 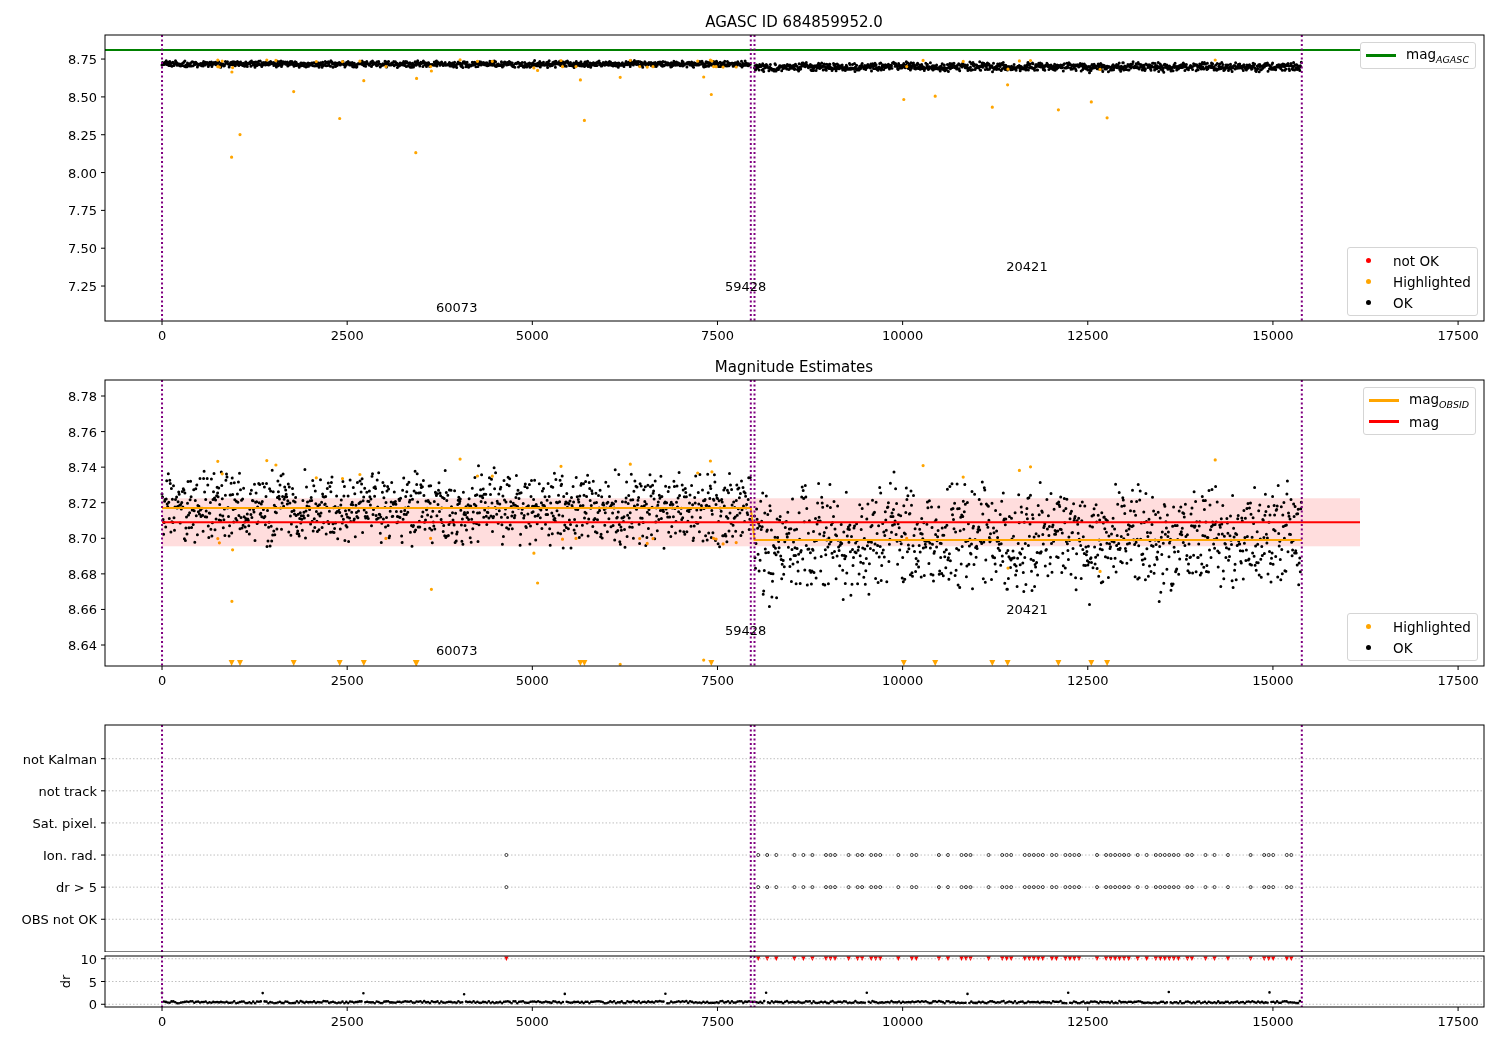 What do you see at coordinates (82, 574) in the screenshot?
I see `y-tick-label: 8.68` at bounding box center [82, 574].